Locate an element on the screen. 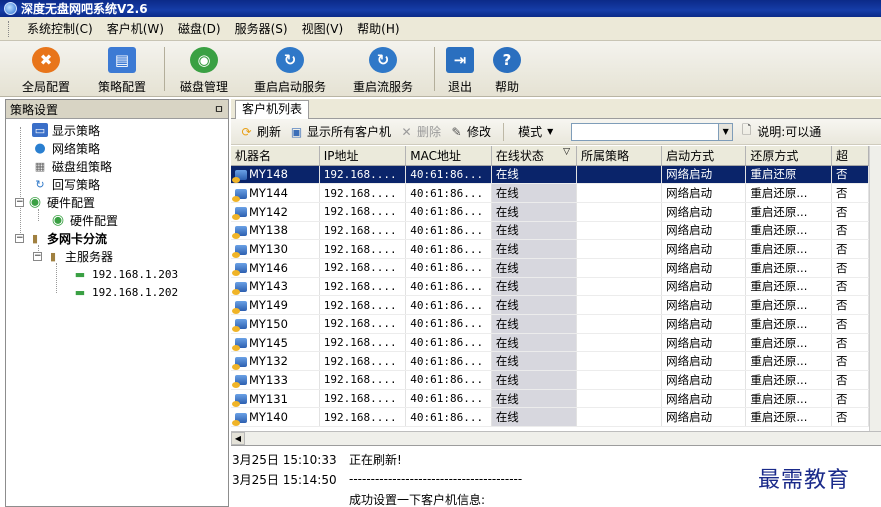 The height and width of the screenshot is (507, 881). tree-item-hardware-config-child: ◉ 硬件配置 is located at coordinates (84, 220).